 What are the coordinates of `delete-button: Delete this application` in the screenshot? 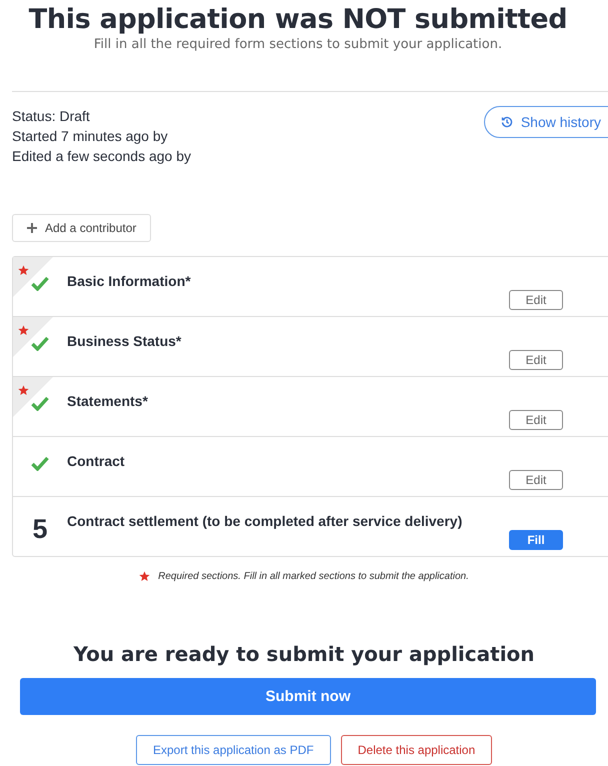 It's located at (416, 750).